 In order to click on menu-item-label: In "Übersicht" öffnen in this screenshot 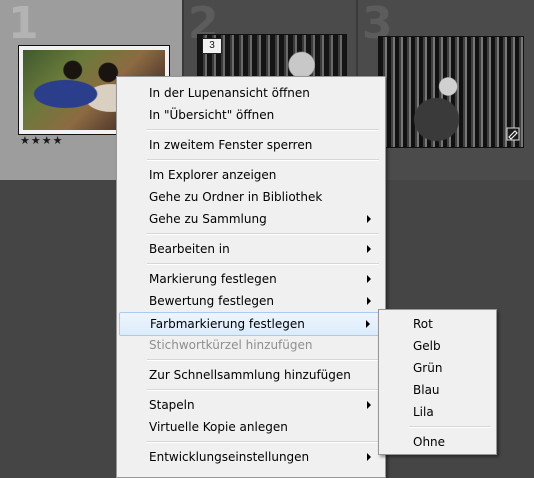, I will do `click(212, 115)`.